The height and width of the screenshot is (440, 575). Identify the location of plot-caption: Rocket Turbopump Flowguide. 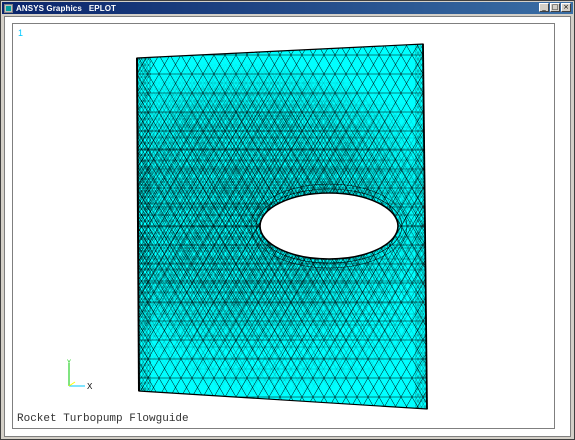
(103, 419).